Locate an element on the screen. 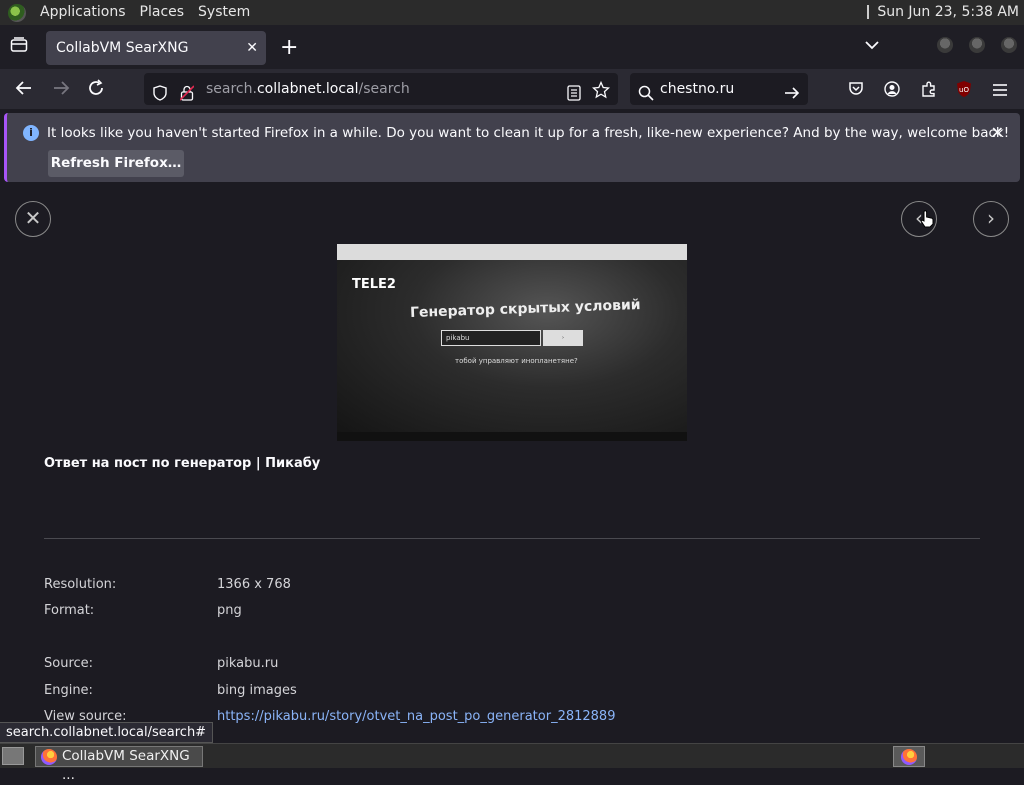  tab-collabvm-searxng: CollabVM SearXNG ✕ is located at coordinates (156, 48).